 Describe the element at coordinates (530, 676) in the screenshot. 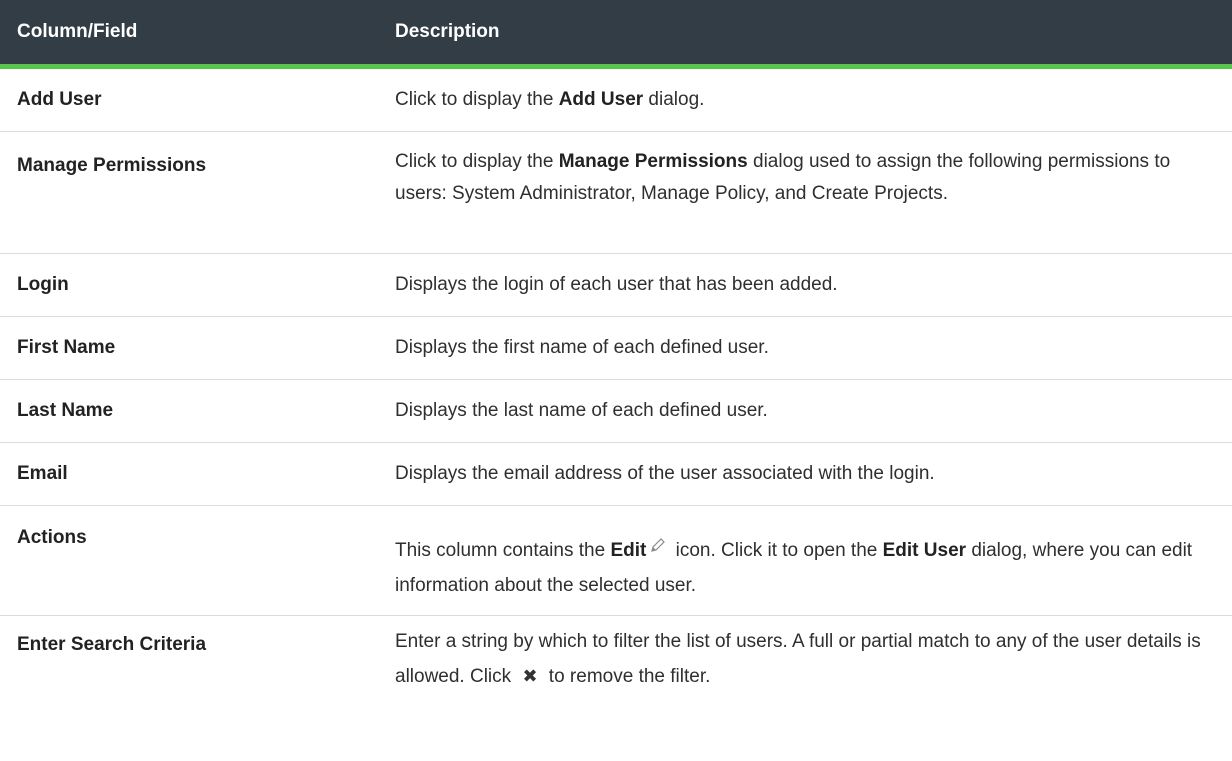

I see `close-icon: ✖` at that location.